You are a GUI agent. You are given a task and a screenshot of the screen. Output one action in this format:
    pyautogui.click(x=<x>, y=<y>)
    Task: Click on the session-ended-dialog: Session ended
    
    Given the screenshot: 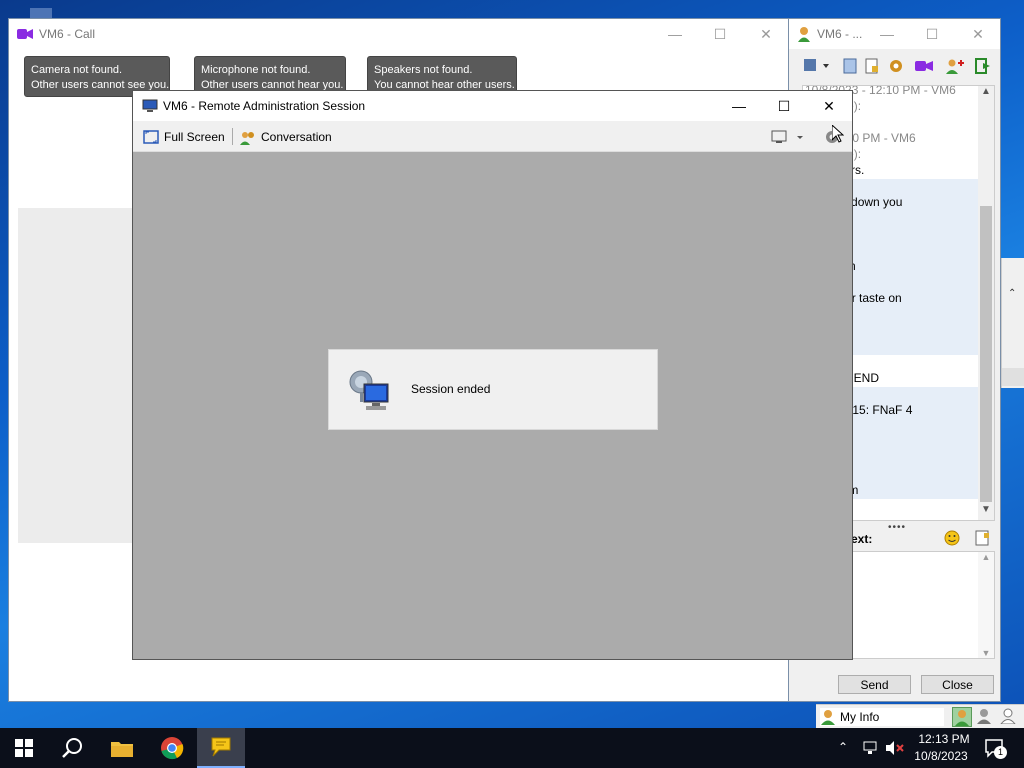 What is the action you would take?
    pyautogui.click(x=493, y=389)
    